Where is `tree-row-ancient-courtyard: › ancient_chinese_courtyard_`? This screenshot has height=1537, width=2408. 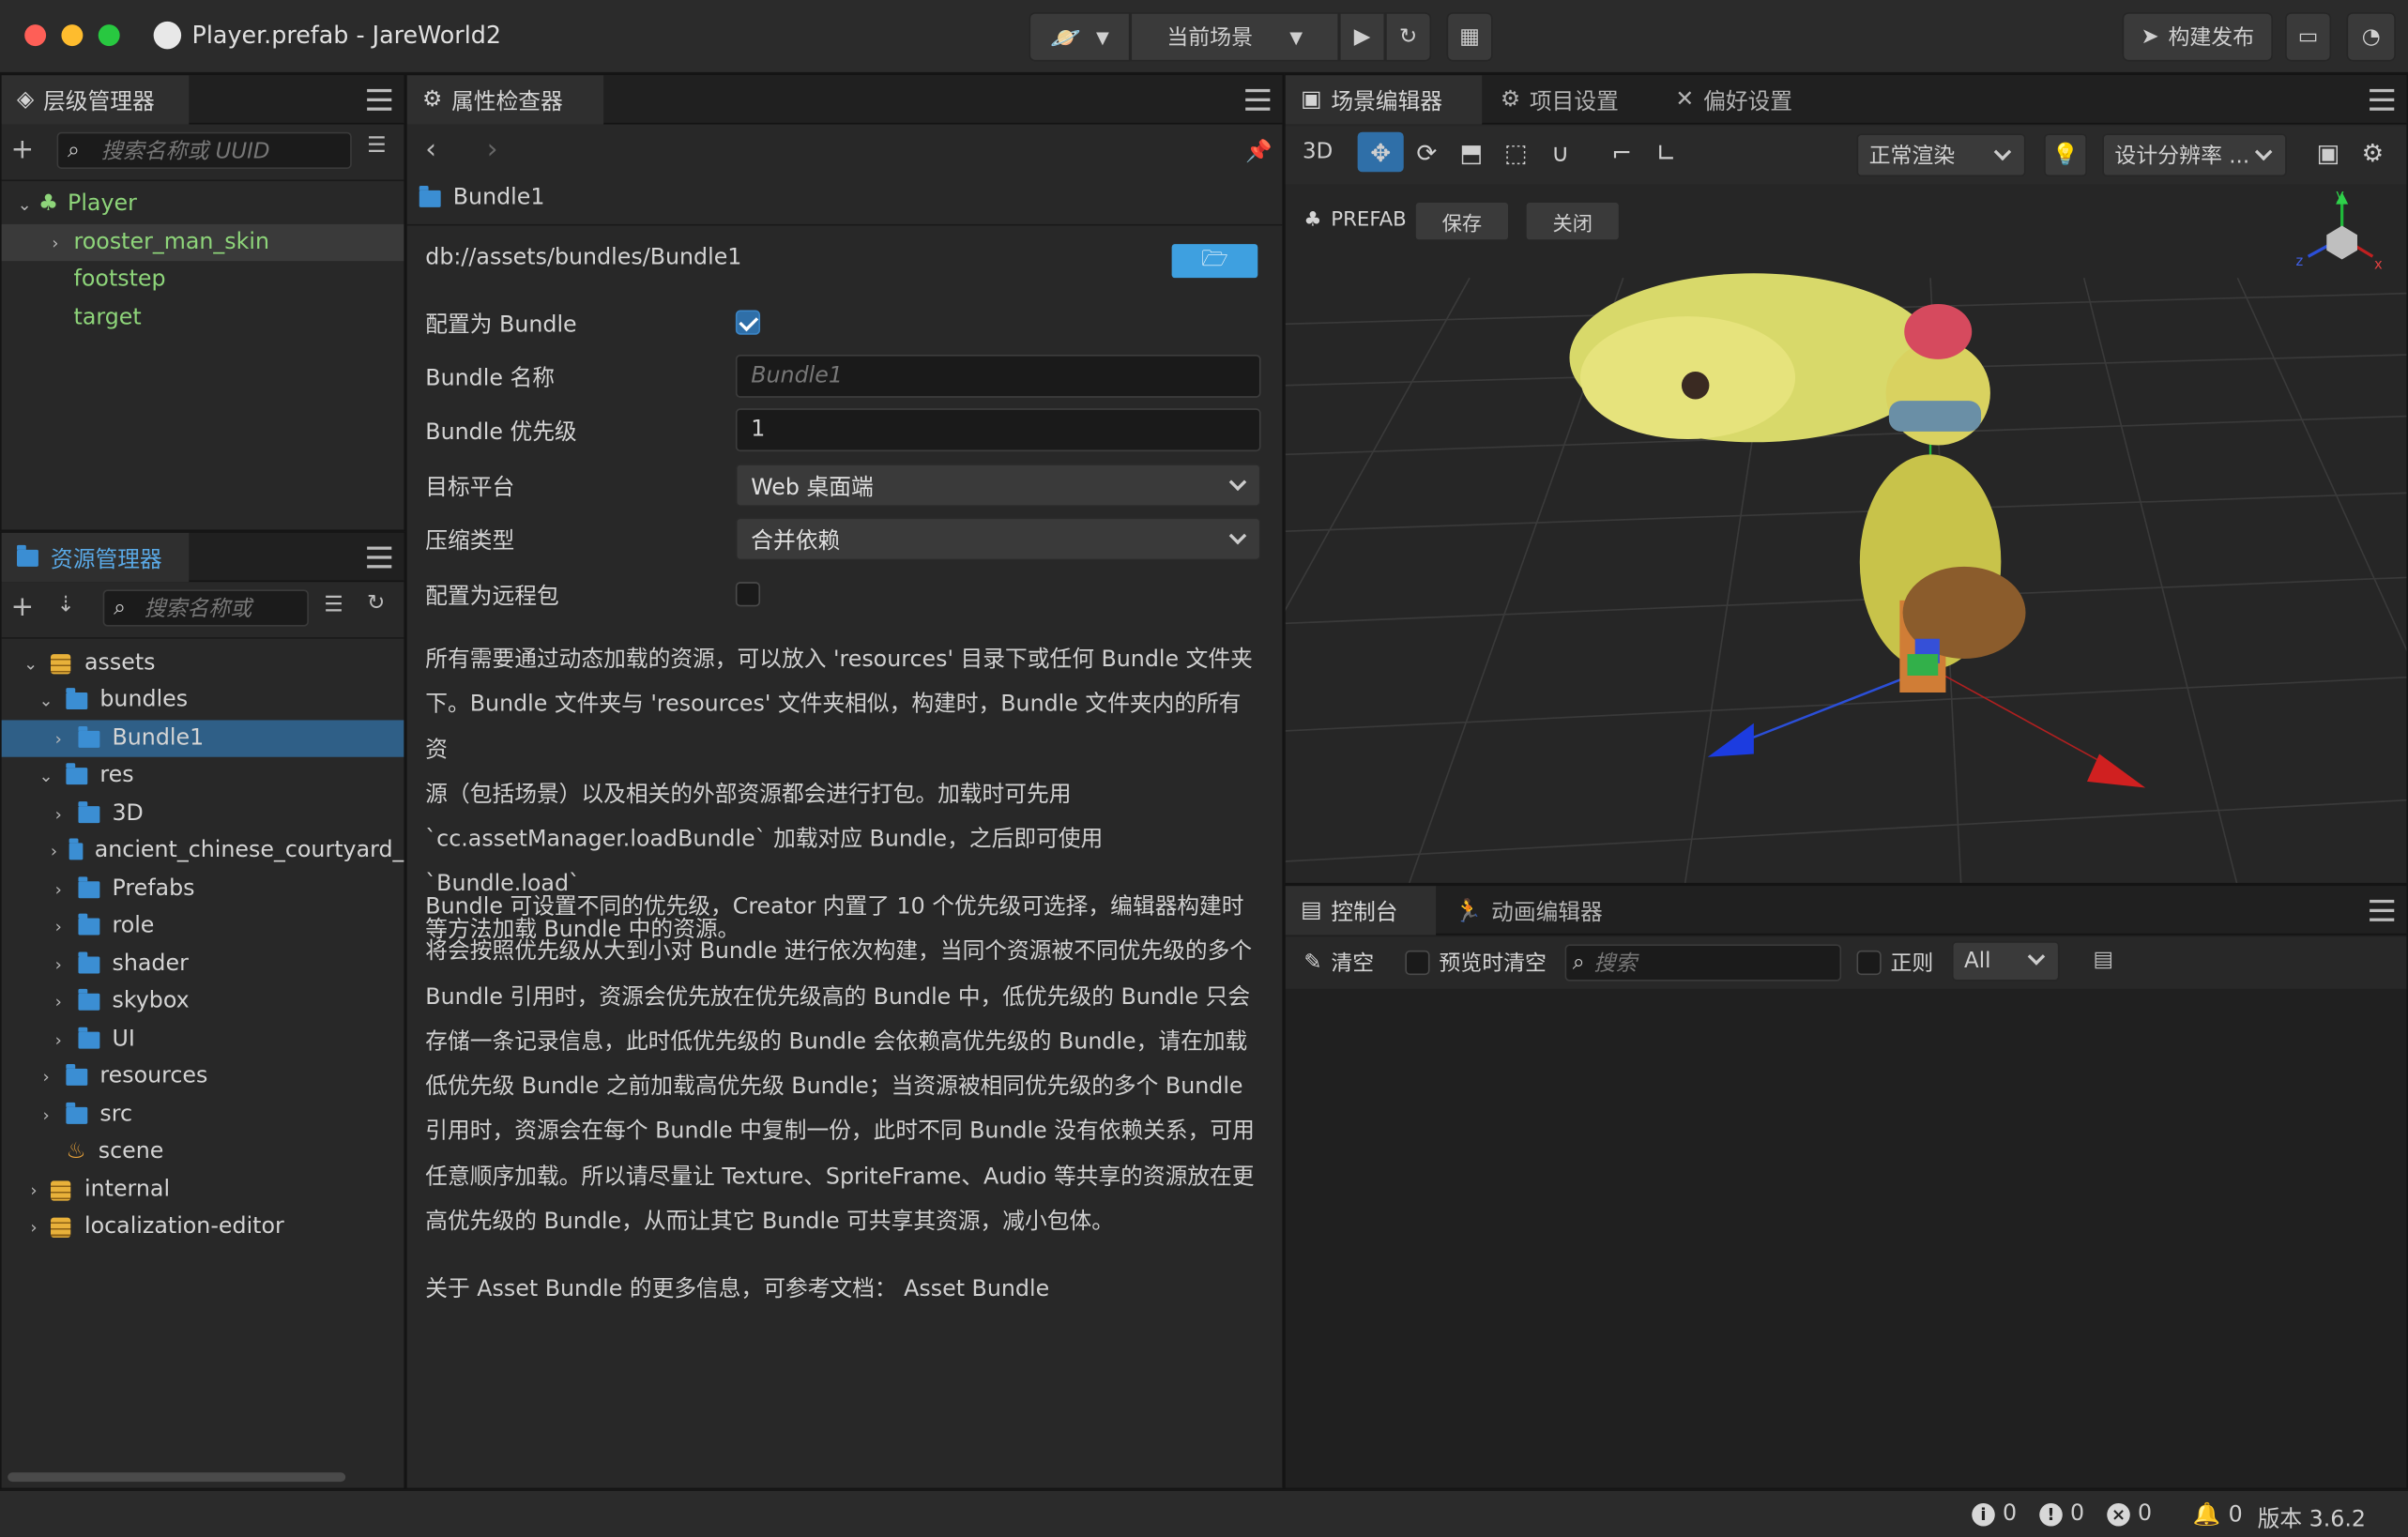
tree-row-ancient-courtyard: › ancient_chinese_courtyard_ is located at coordinates (203, 850).